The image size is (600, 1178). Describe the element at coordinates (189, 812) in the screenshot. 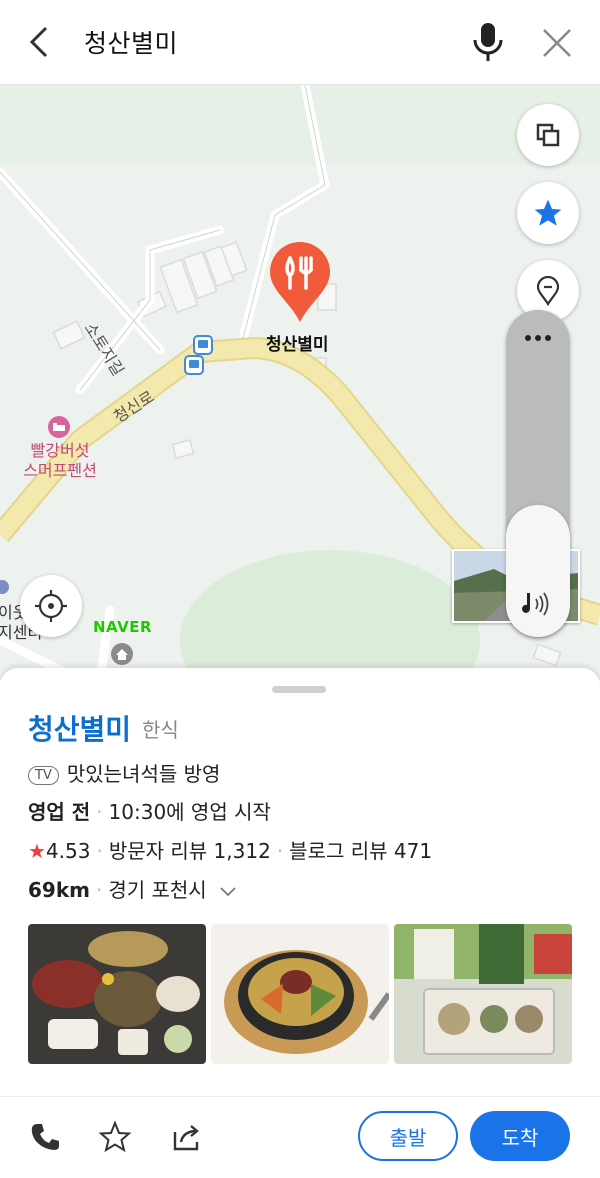

I see `business-hours: 10:30에 영업 시작` at that location.